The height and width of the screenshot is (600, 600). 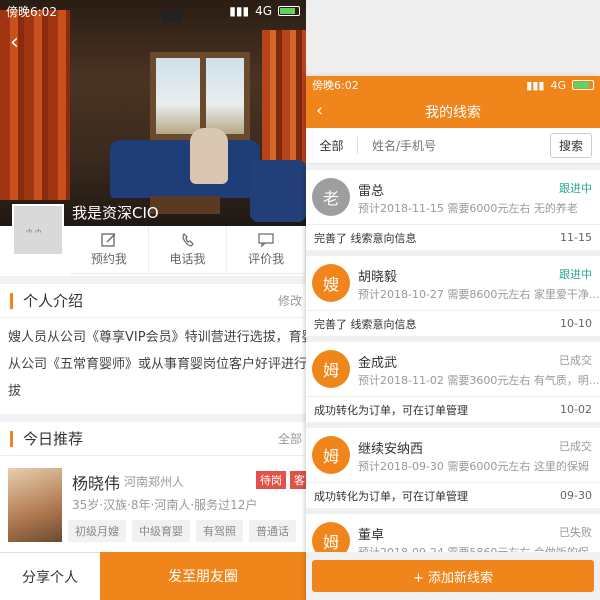 What do you see at coordinates (97, 531) in the screenshot?
I see `skill-chip: 初级月嫂` at bounding box center [97, 531].